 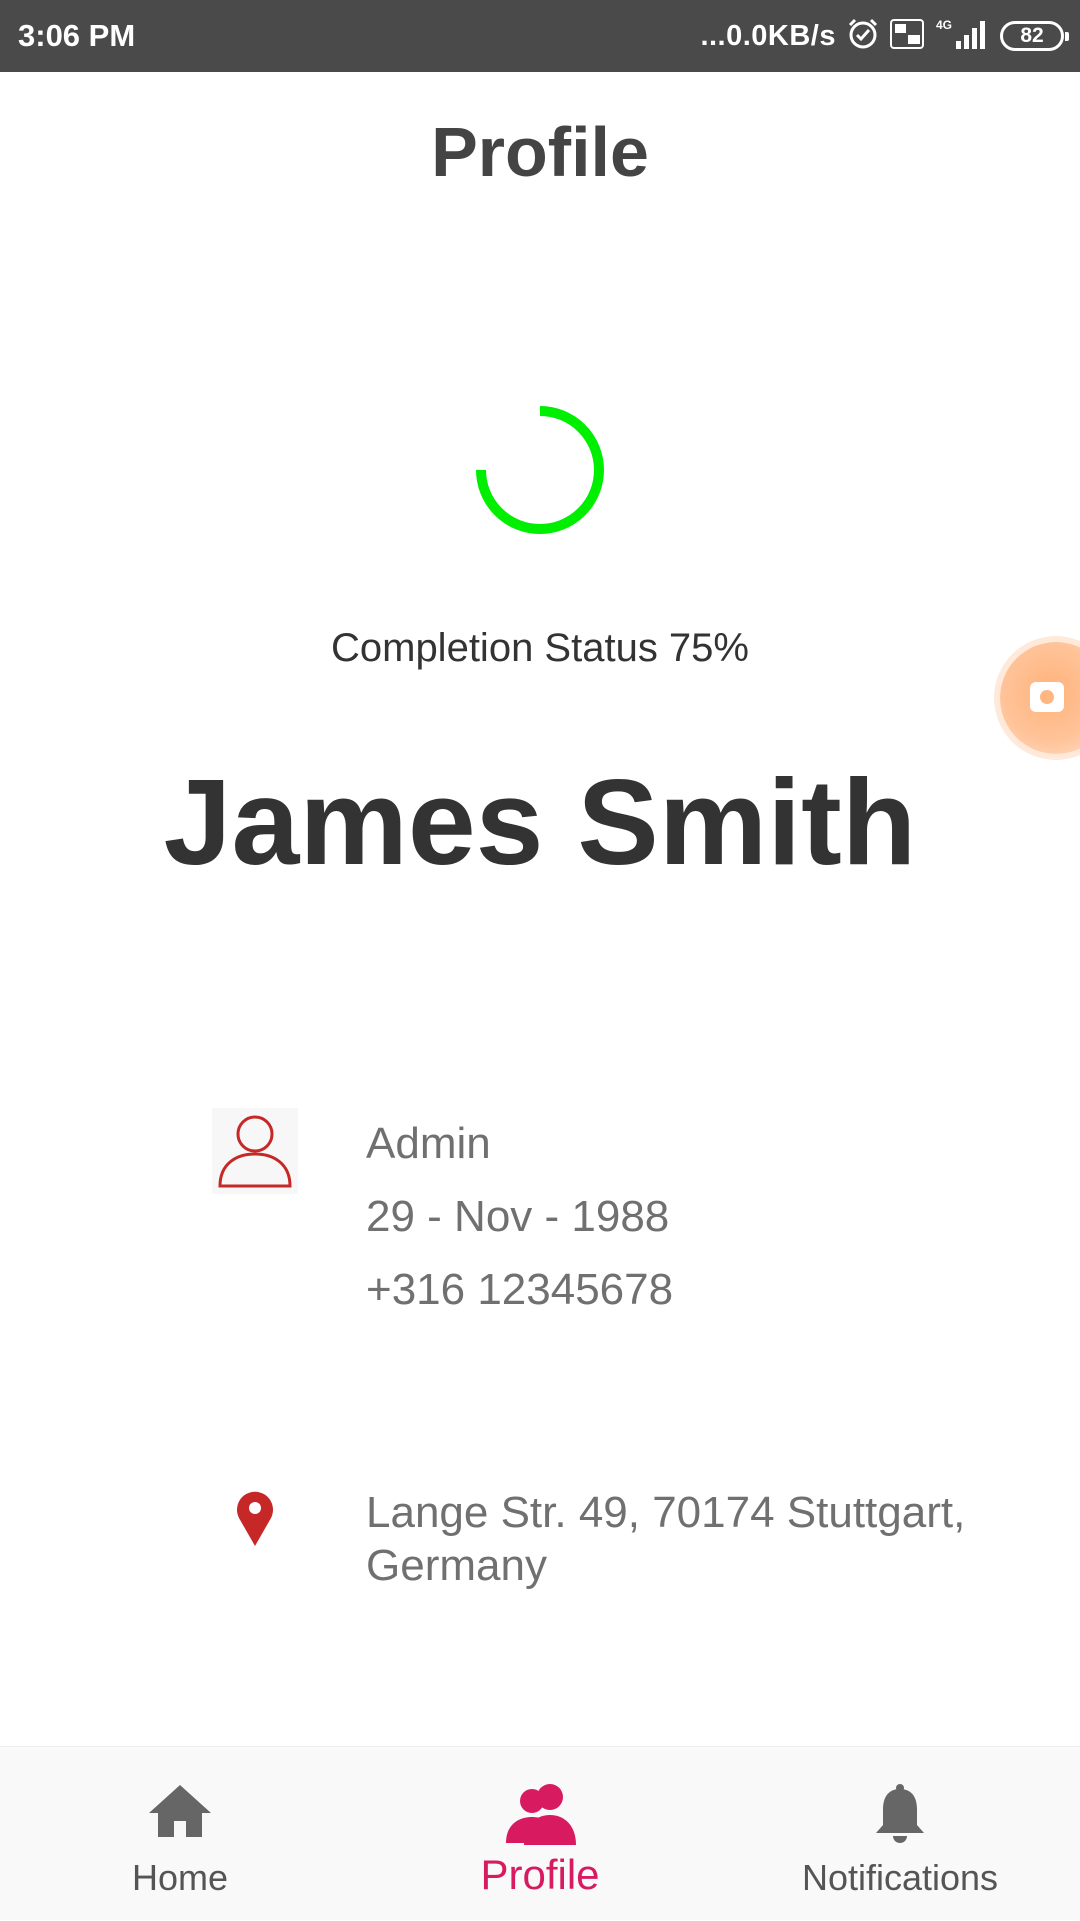 I want to click on personal-info: Admin 29 - Nov - 1988 +316 12345678, so click(x=519, y=1219).